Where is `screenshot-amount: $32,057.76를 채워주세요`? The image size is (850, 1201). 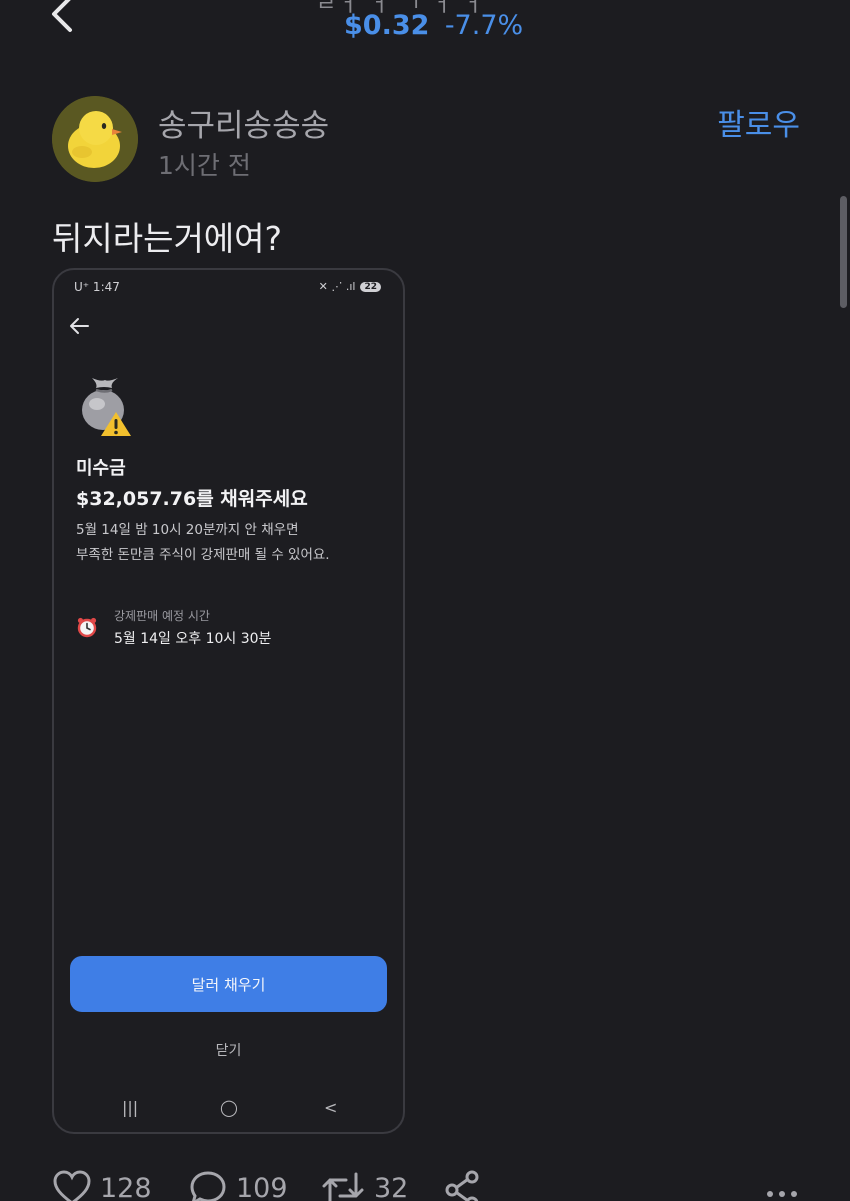
screenshot-amount: $32,057.76를 채워주세요 is located at coordinates (192, 499).